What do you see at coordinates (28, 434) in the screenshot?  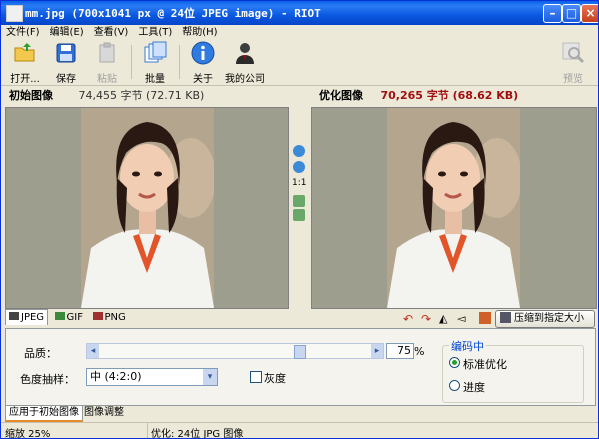 I see `status-zoom: 缩放 25%` at bounding box center [28, 434].